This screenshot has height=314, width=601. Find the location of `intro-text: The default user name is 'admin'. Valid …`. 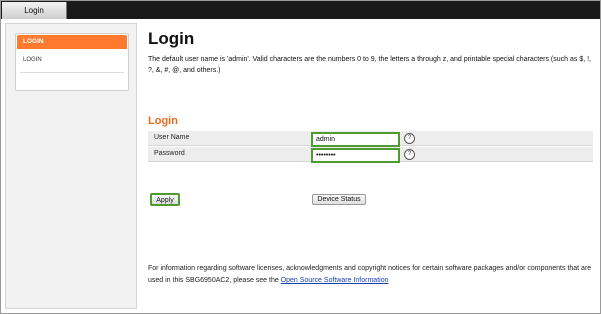

intro-text: The default user name is 'admin'. Valid … is located at coordinates (369, 65).